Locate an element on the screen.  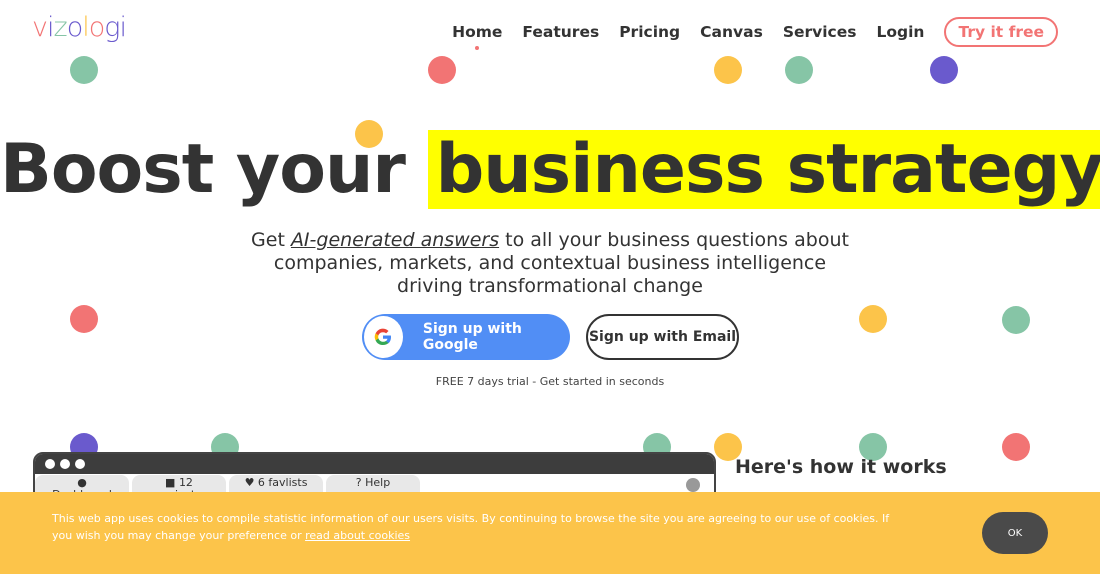
tab-label: Help is located at coordinates (378, 482).